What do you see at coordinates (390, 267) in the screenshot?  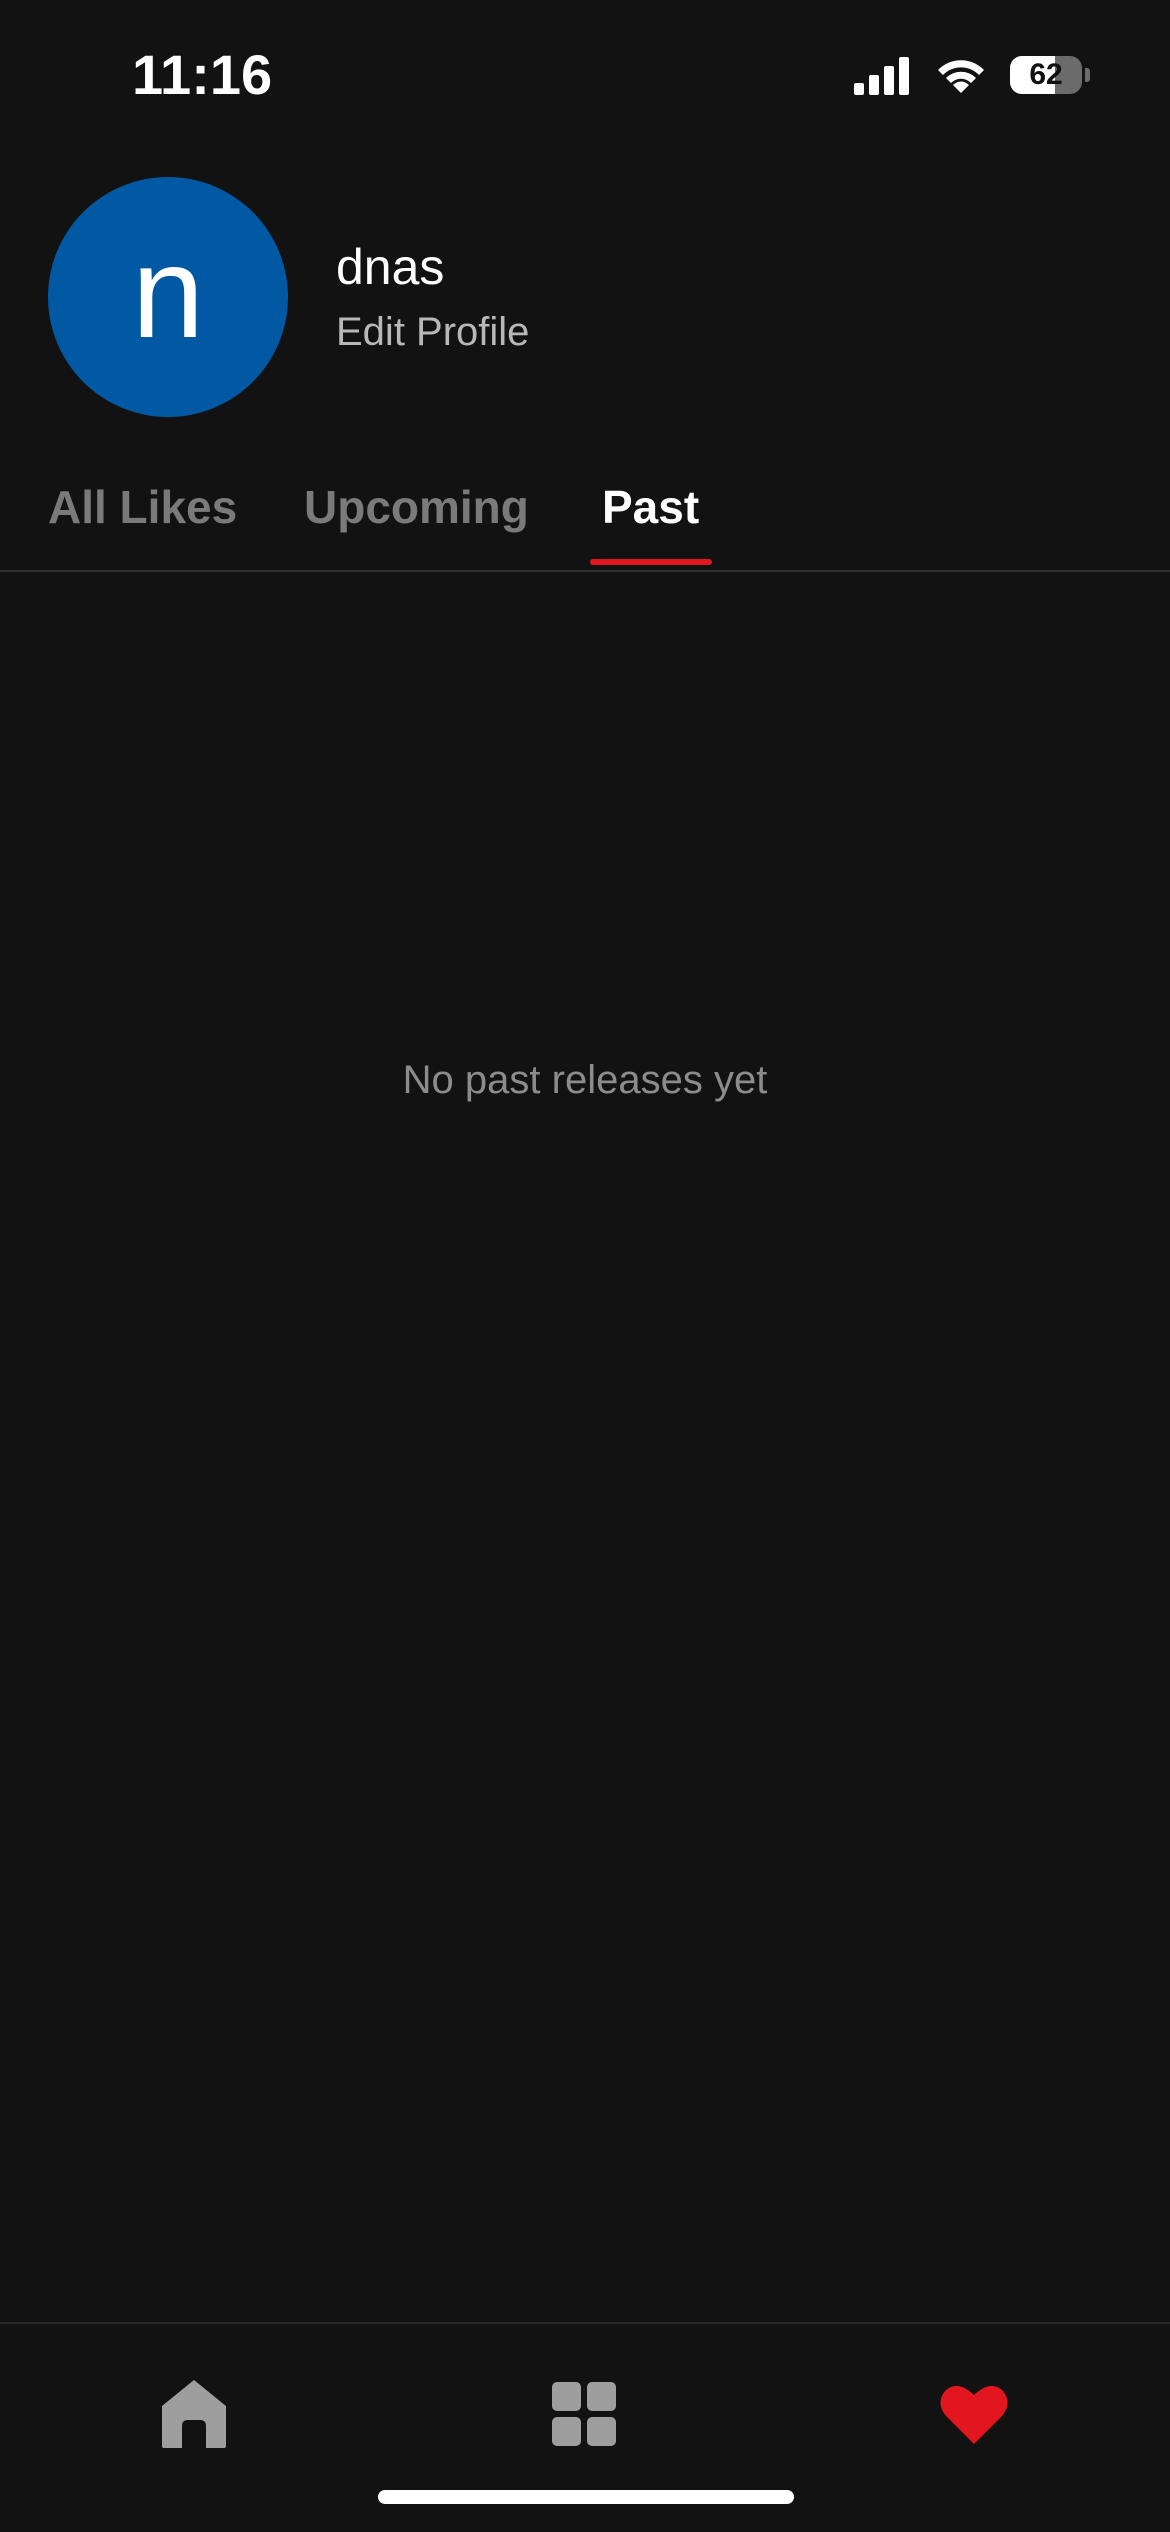 I see `username: dnas` at bounding box center [390, 267].